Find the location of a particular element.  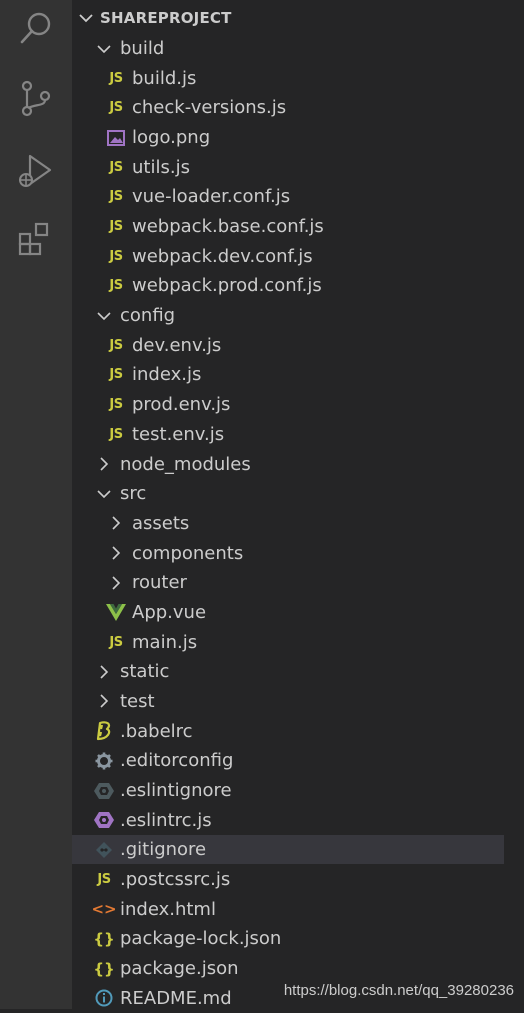

vue-icon is located at coordinates (116, 612).